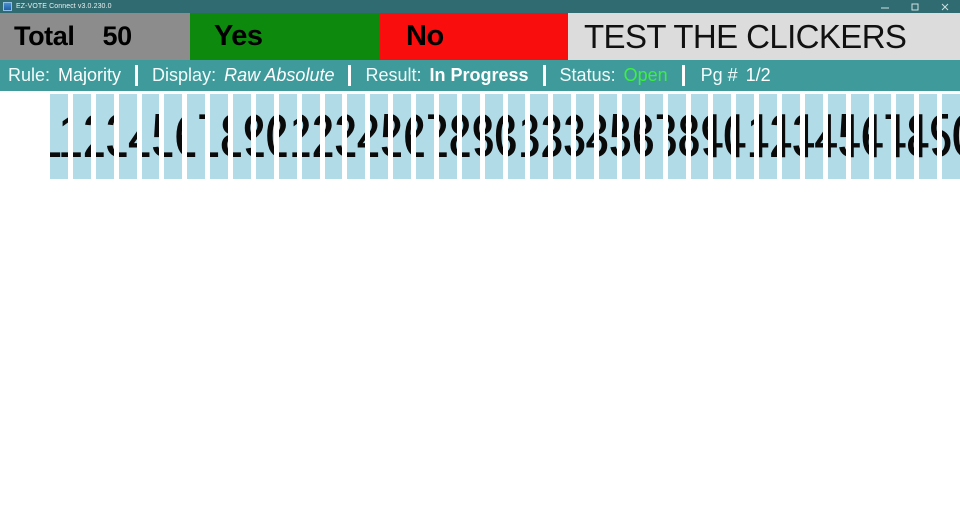 The image size is (960, 519). I want to click on clicker-cell: 11, so click(59, 136).